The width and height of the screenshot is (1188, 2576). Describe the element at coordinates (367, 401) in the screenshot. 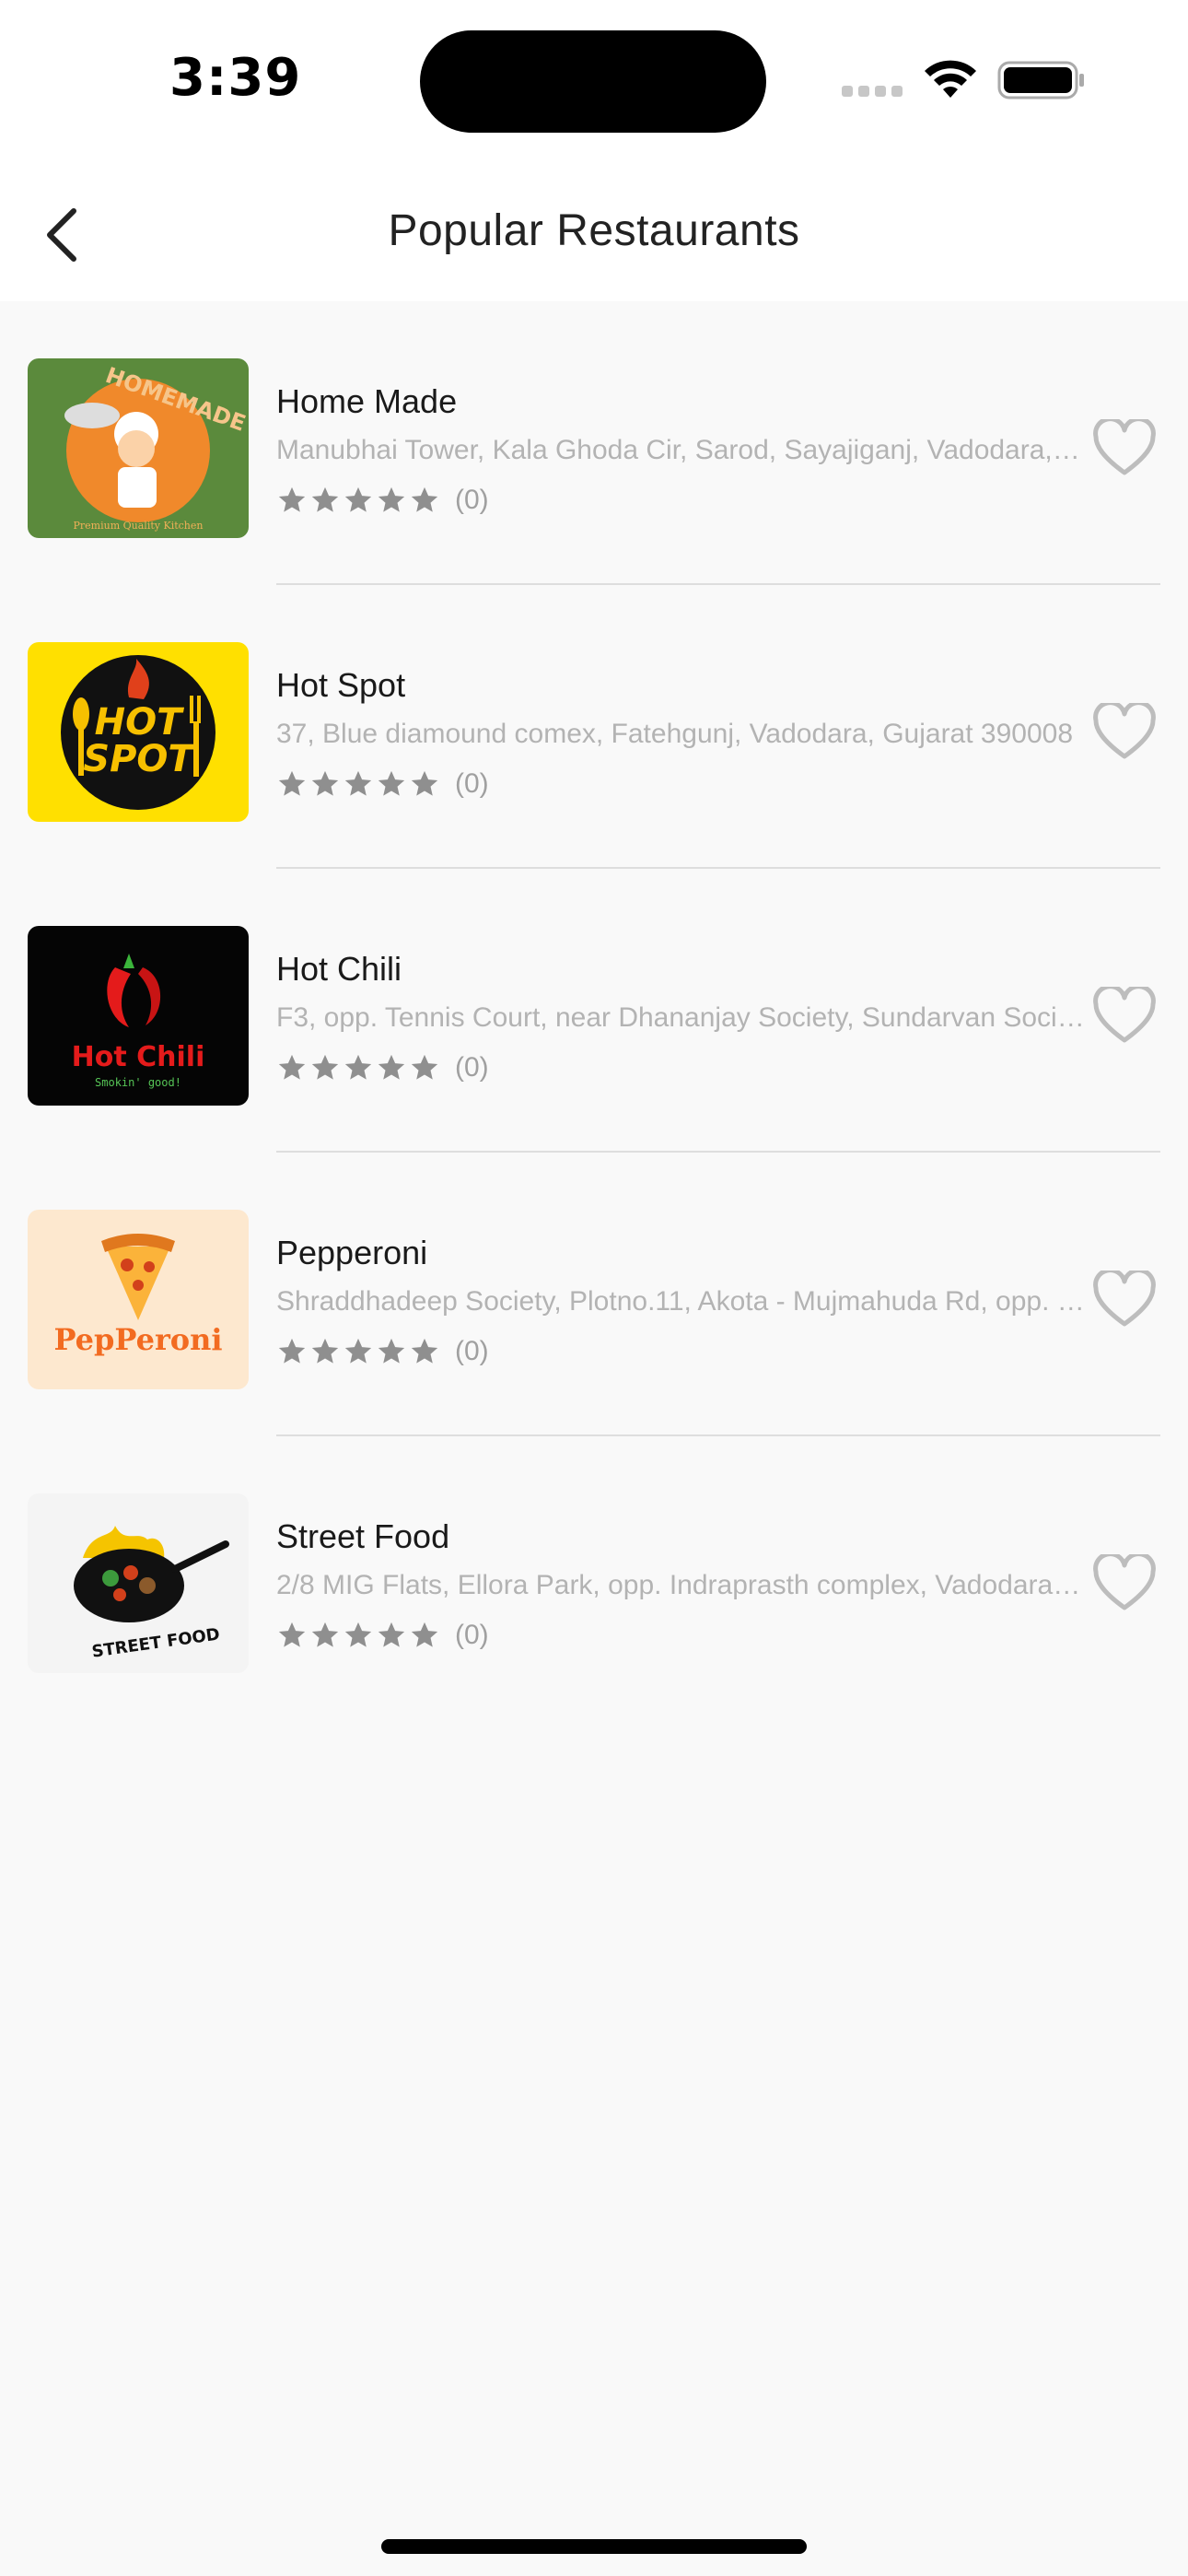

I see `restaurant-name: Home Made` at that location.